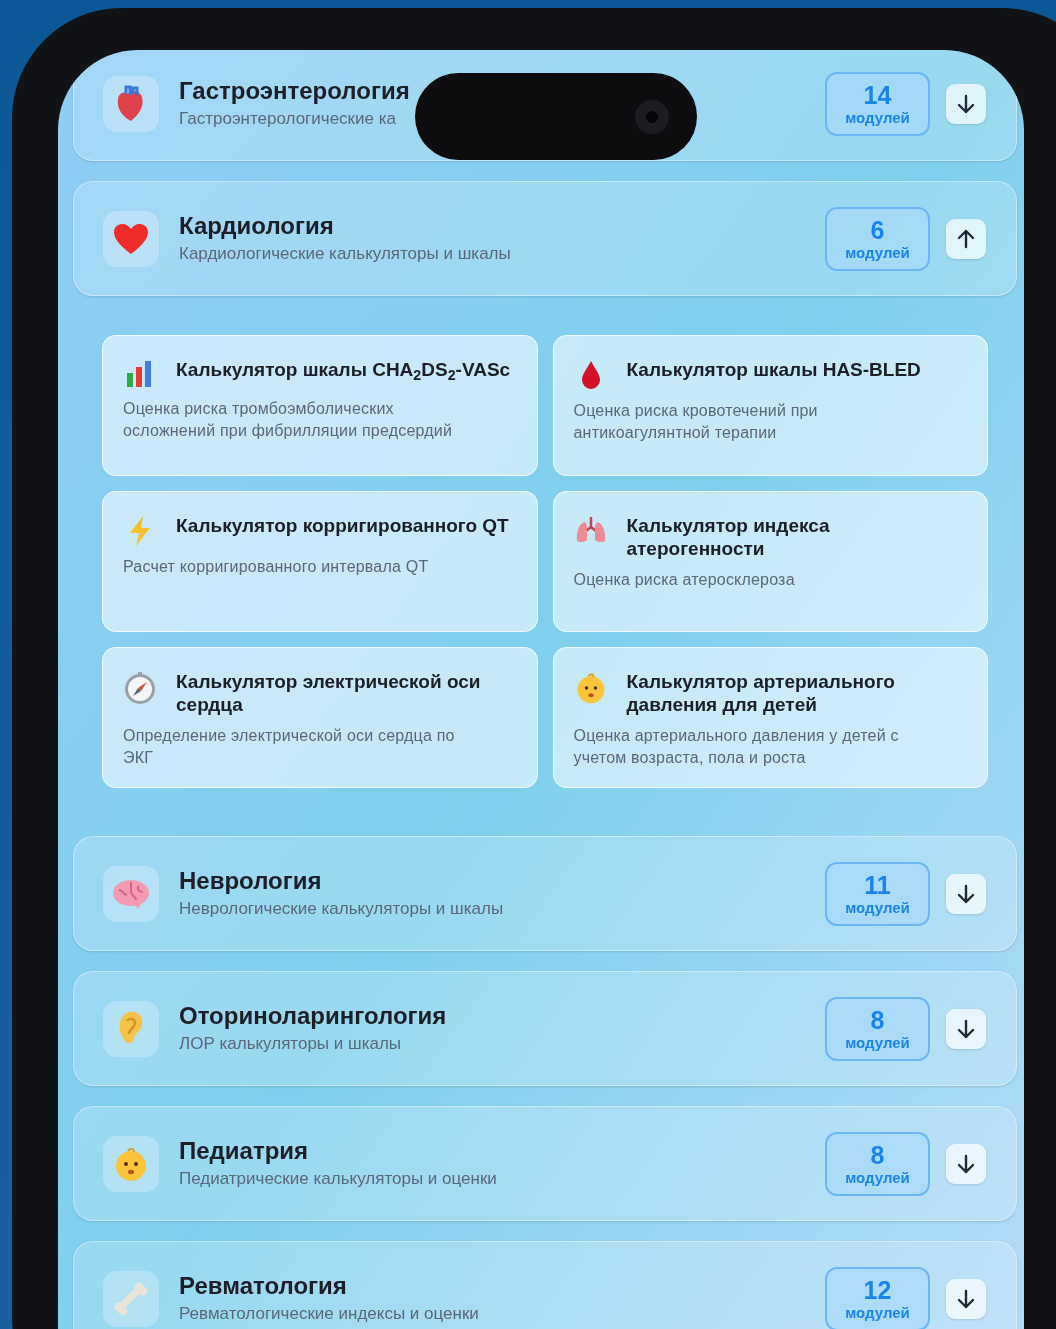 Image resolution: width=1056 pixels, height=1329 pixels. What do you see at coordinates (257, 226) in the screenshot?
I see `category-title: Кардиология` at bounding box center [257, 226].